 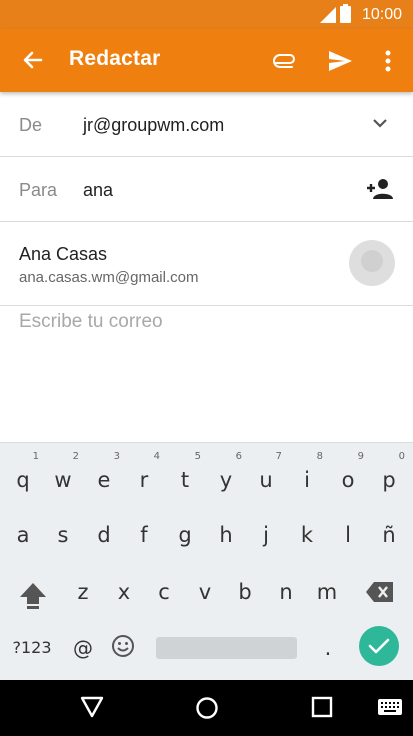 What do you see at coordinates (98, 190) in the screenshot?
I see `to-input: ana` at bounding box center [98, 190].